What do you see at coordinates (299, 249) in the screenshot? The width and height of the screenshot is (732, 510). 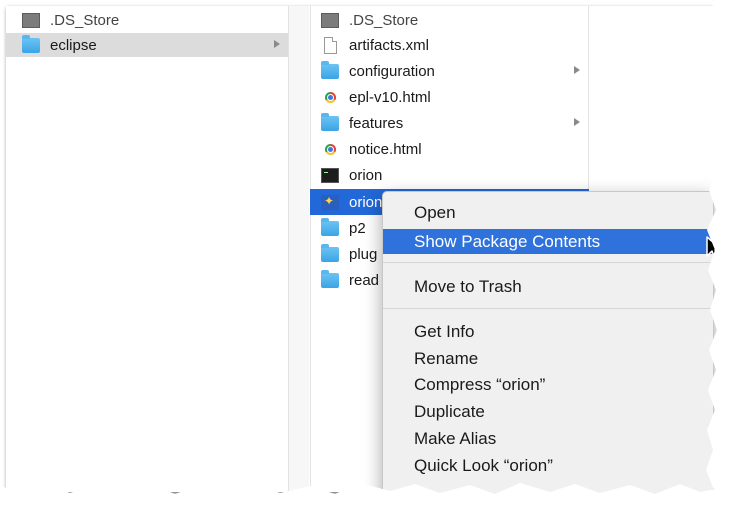 I see `column-divider` at bounding box center [299, 249].